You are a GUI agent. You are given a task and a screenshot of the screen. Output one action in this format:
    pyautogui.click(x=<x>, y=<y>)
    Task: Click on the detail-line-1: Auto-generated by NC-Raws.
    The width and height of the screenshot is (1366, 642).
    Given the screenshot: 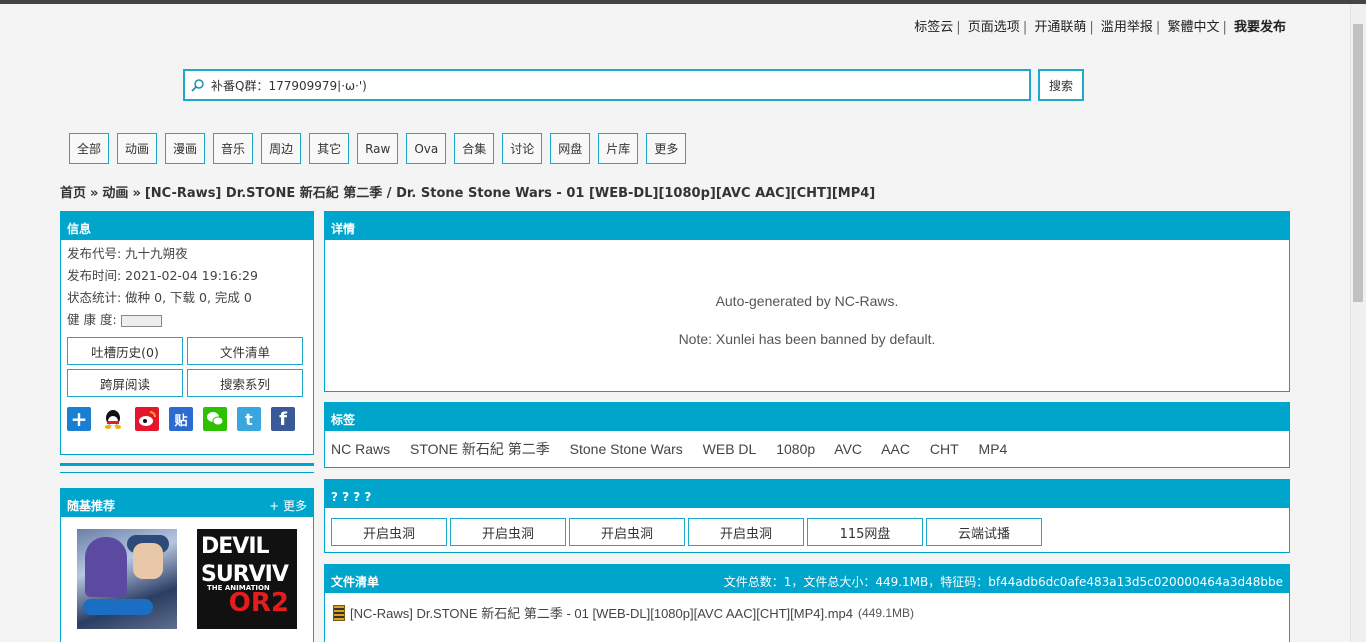 What is the action you would take?
    pyautogui.click(x=807, y=301)
    